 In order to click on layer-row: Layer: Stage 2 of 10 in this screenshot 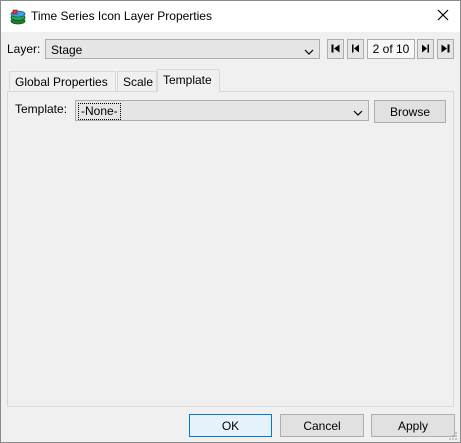, I will do `click(230, 48)`.